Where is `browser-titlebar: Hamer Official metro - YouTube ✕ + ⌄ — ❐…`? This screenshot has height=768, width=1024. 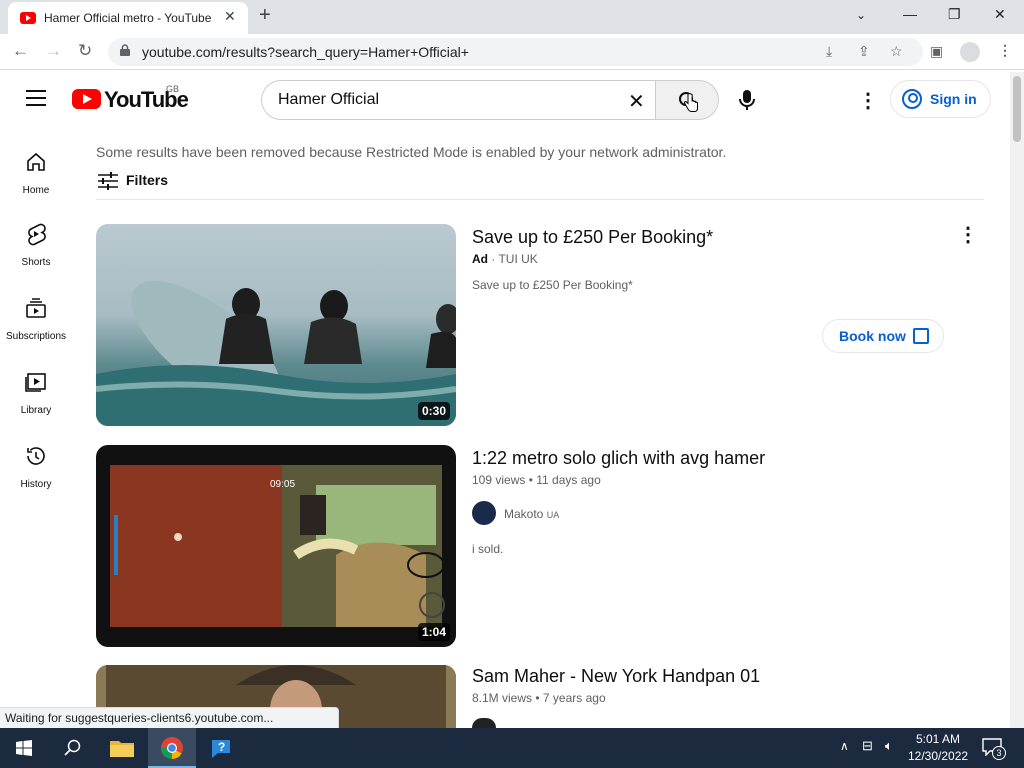
browser-titlebar: Hamer Official metro - YouTube ✕ + ⌄ — ❐… is located at coordinates (512, 17).